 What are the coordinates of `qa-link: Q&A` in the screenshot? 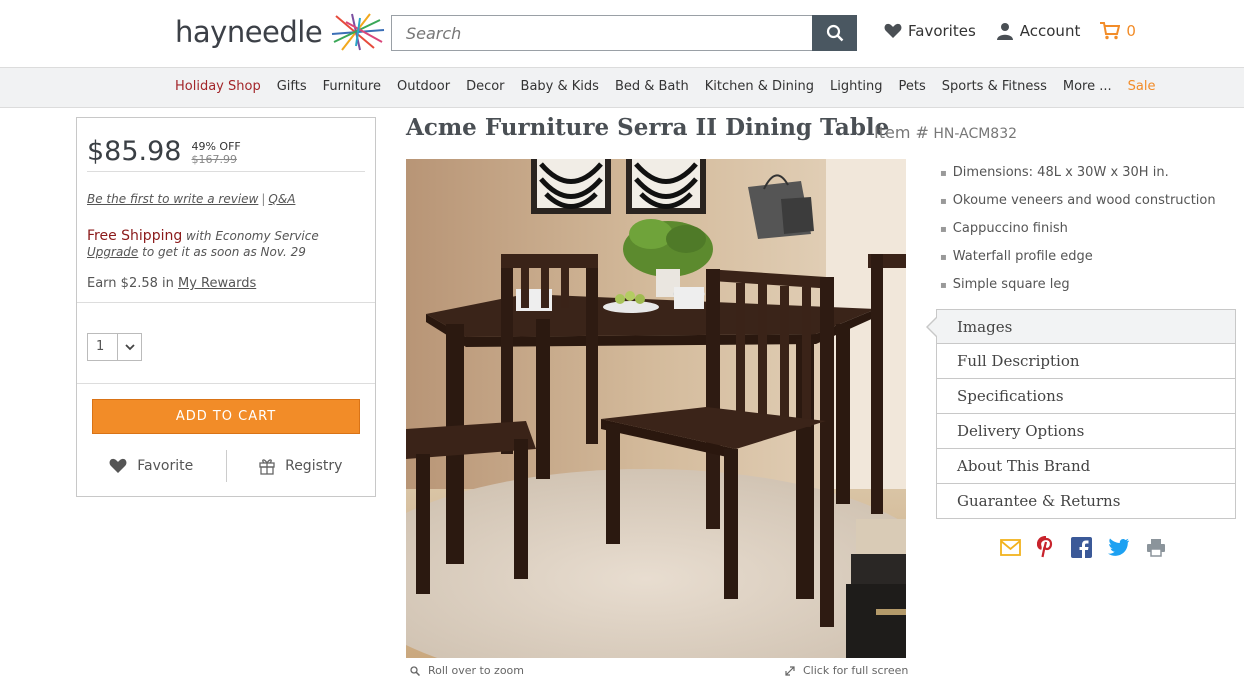 It's located at (281, 199).